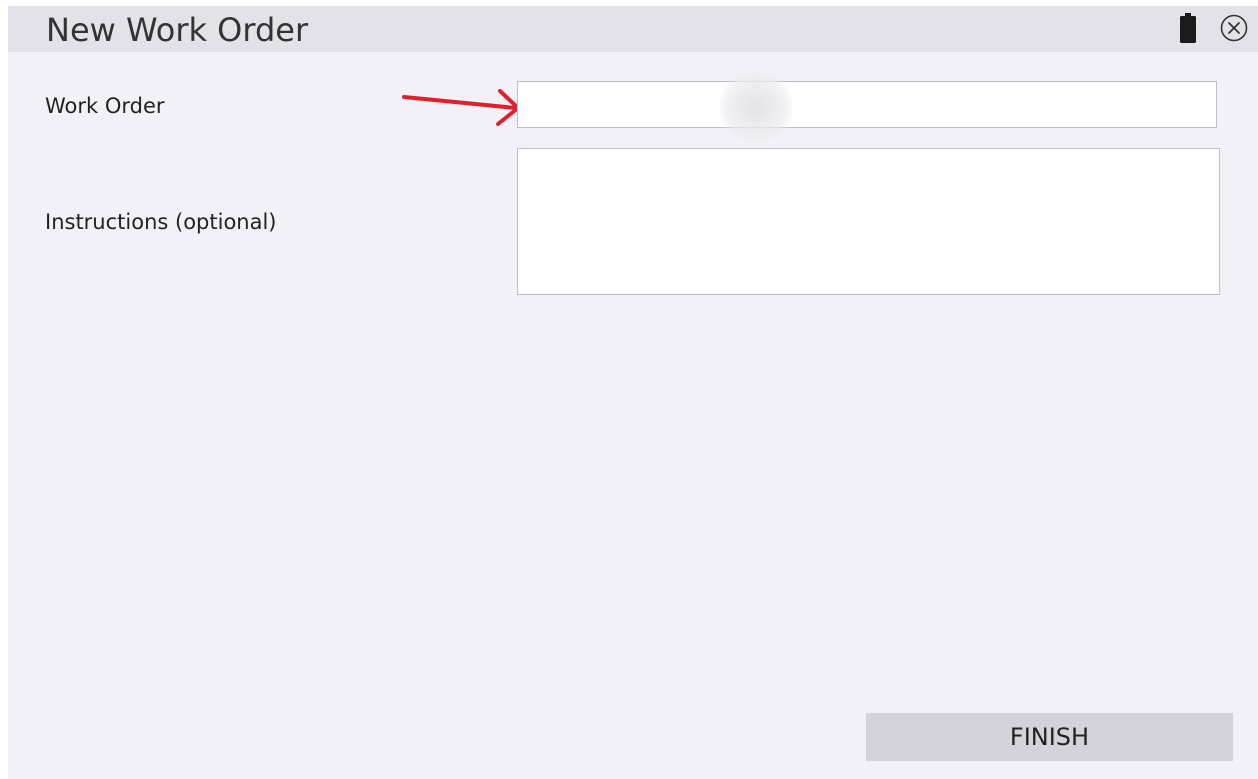 This screenshot has width=1258, height=779. Describe the element at coordinates (1049, 737) in the screenshot. I see `finish-button: FINISH` at that location.